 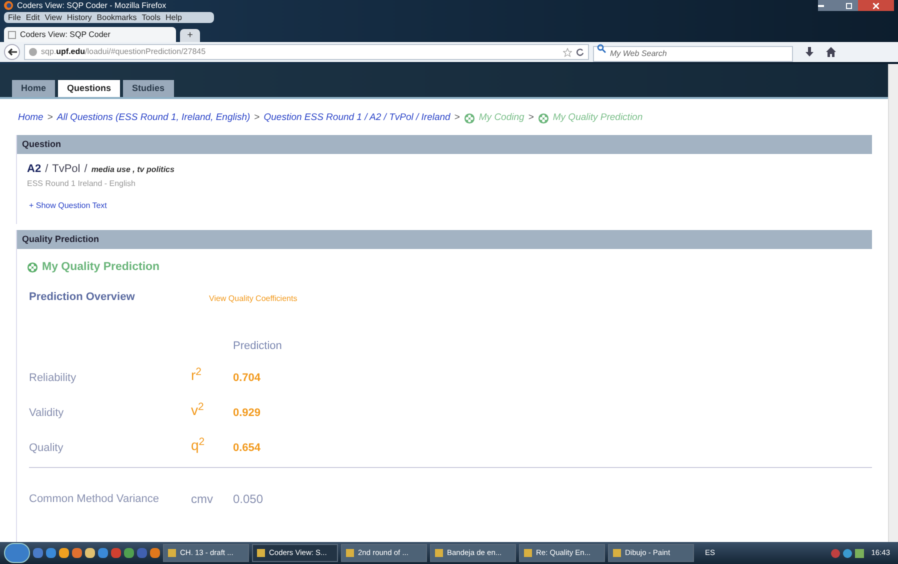 I want to click on site-tab: Home, so click(x=34, y=88).